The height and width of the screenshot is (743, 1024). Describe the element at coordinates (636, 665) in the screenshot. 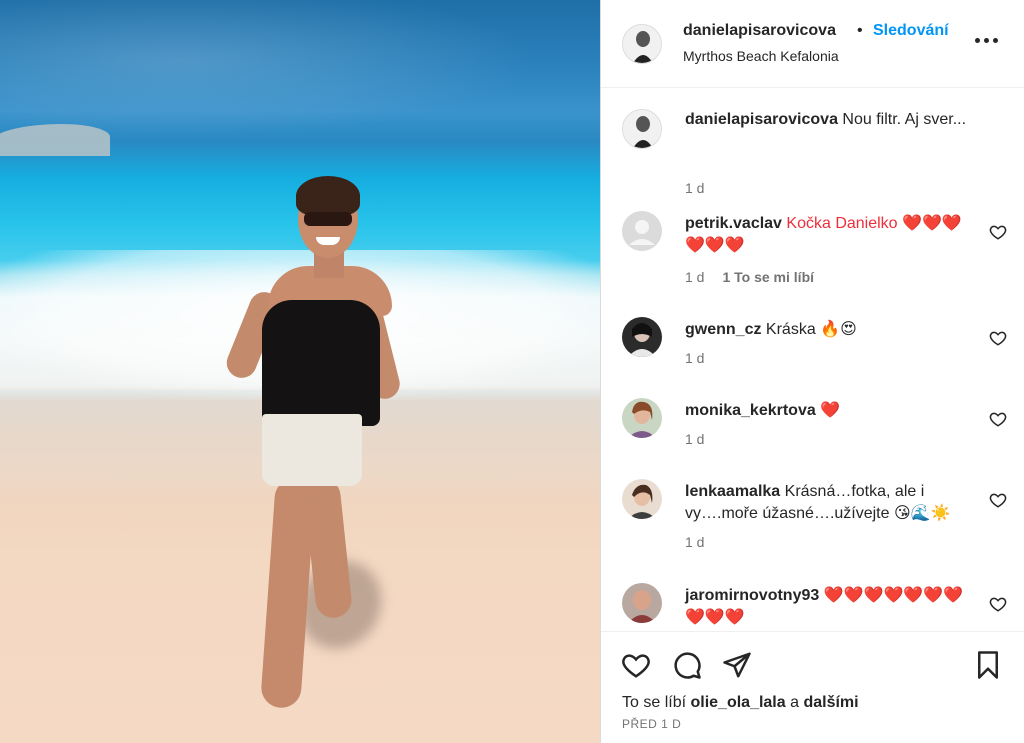

I see `heart-icon` at that location.